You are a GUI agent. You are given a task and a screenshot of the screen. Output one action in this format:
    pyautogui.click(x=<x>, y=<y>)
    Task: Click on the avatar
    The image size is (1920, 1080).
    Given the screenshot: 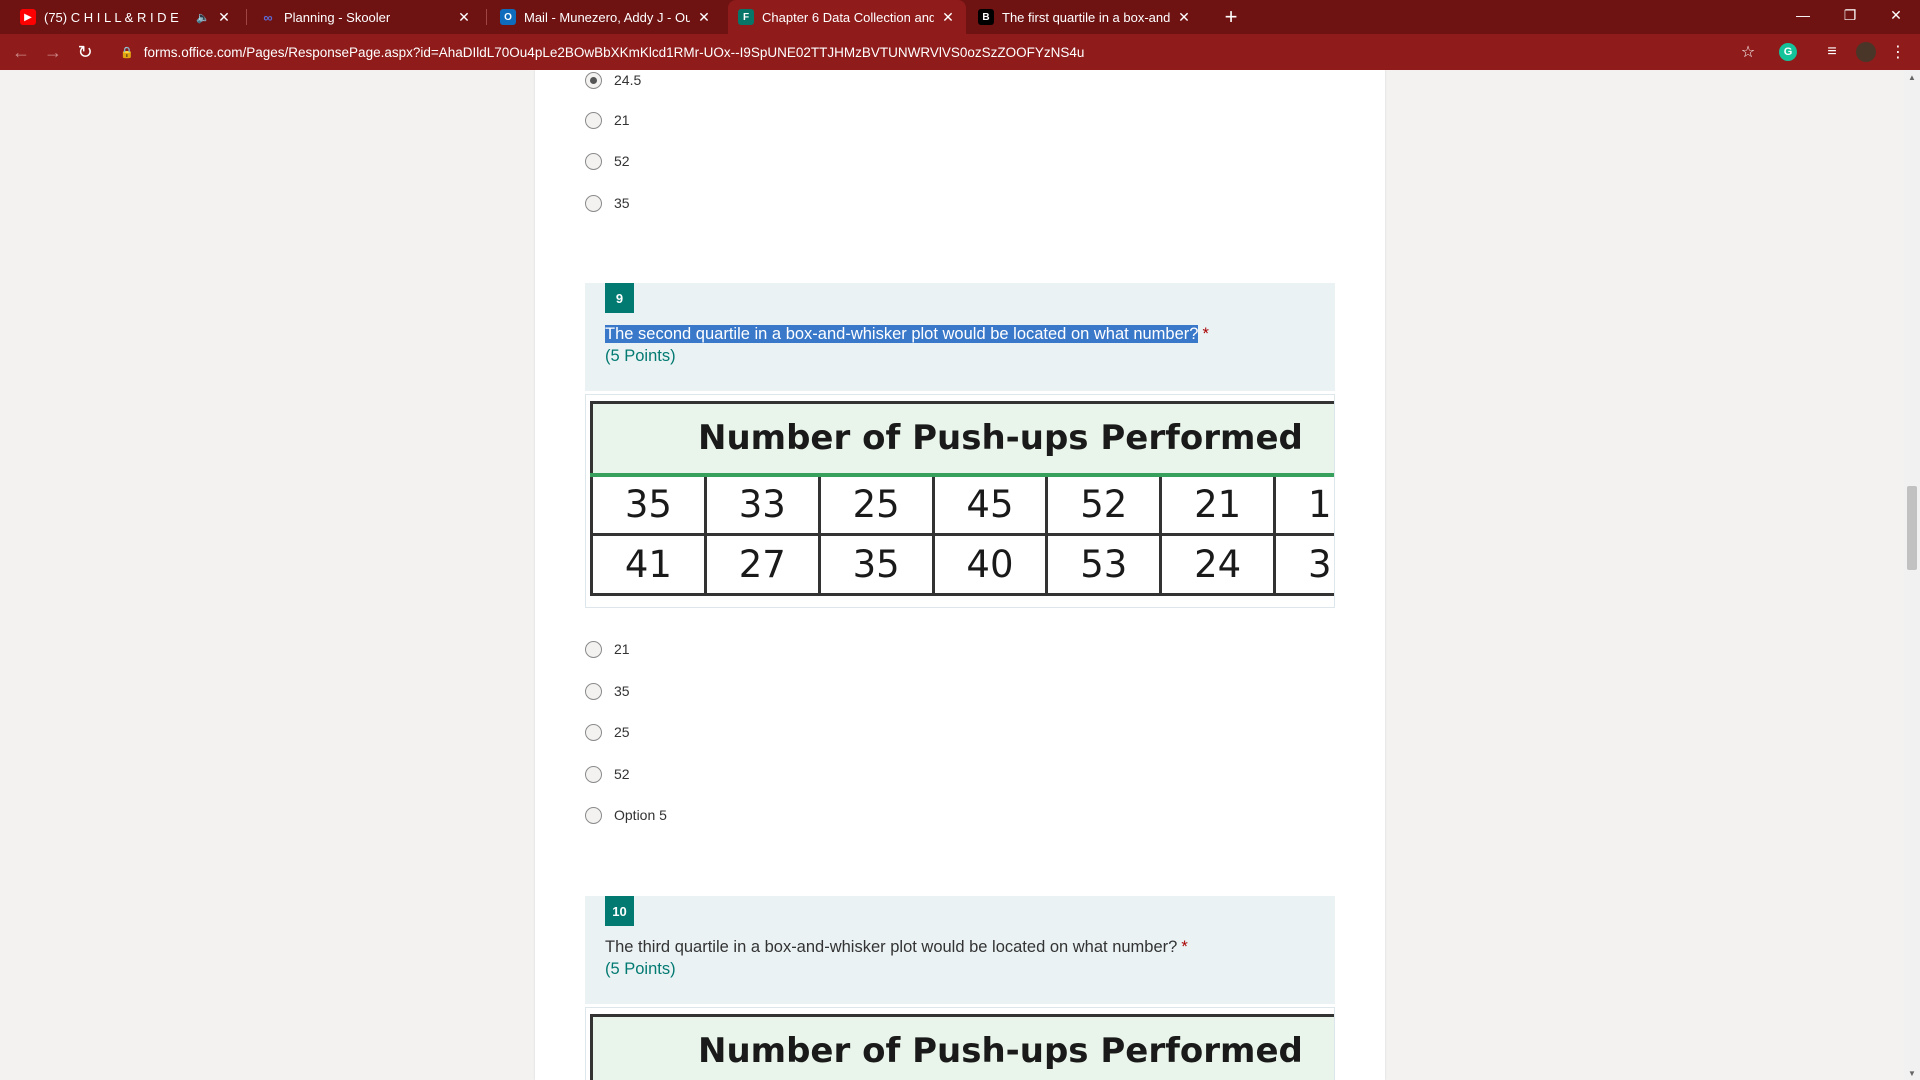 What is the action you would take?
    pyautogui.click(x=1866, y=52)
    